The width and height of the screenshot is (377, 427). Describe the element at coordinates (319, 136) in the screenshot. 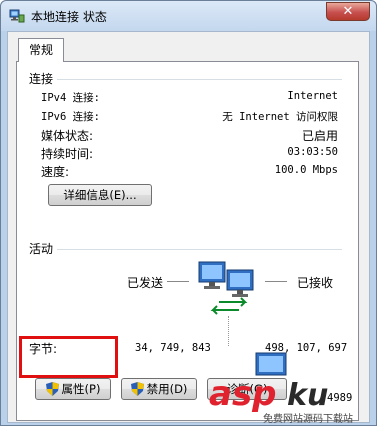

I see `media-state-value: 已启用` at that location.